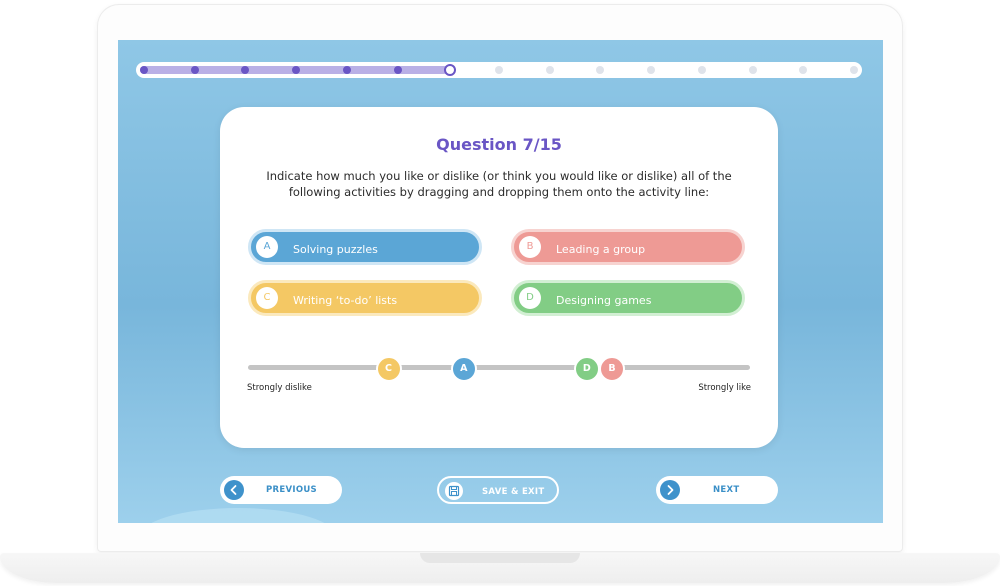 The image size is (1000, 586). I want to click on marker-d: D, so click(586, 369).